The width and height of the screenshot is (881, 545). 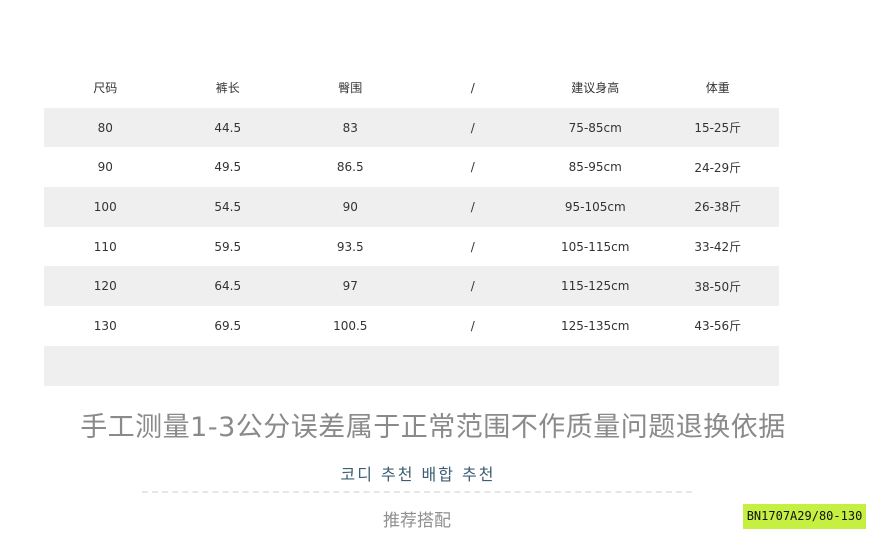 I want to click on cell-weight, so click(x=717, y=365).